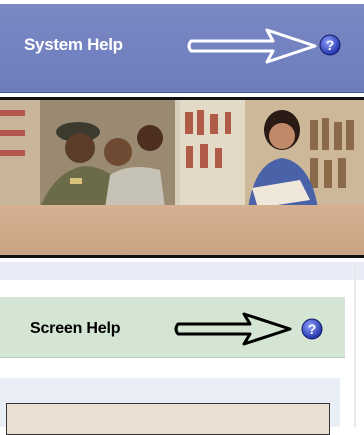 The height and width of the screenshot is (435, 364). I want to click on screen-help-label: Screen Help, so click(75, 328).